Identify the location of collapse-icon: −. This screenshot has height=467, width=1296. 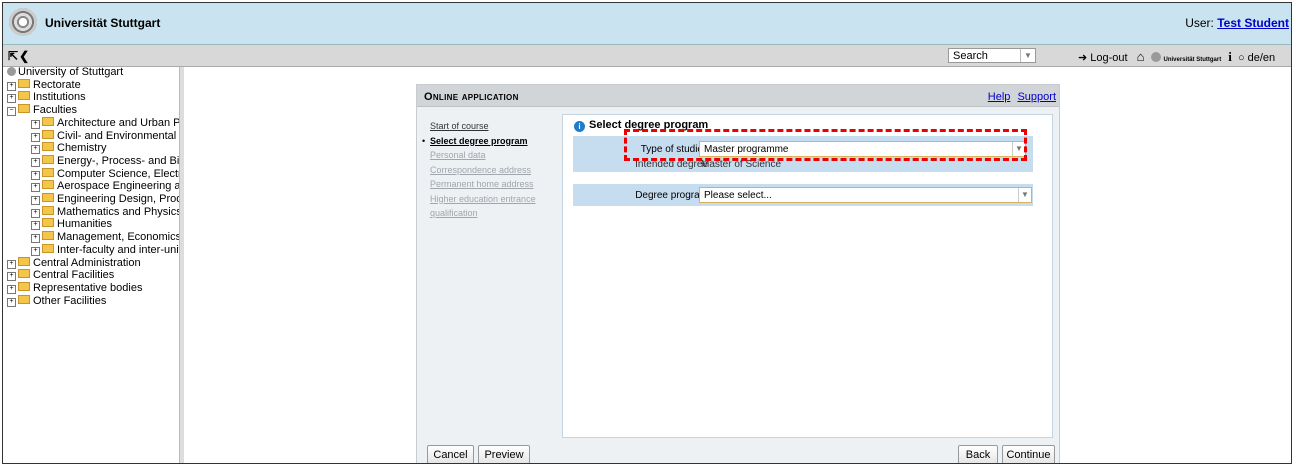
(11, 112).